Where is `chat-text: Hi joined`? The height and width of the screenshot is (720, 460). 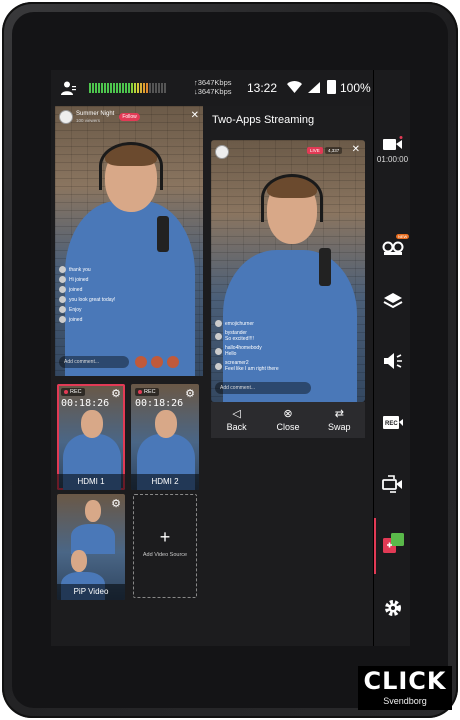
chat-text: Hi joined is located at coordinates (79, 279).